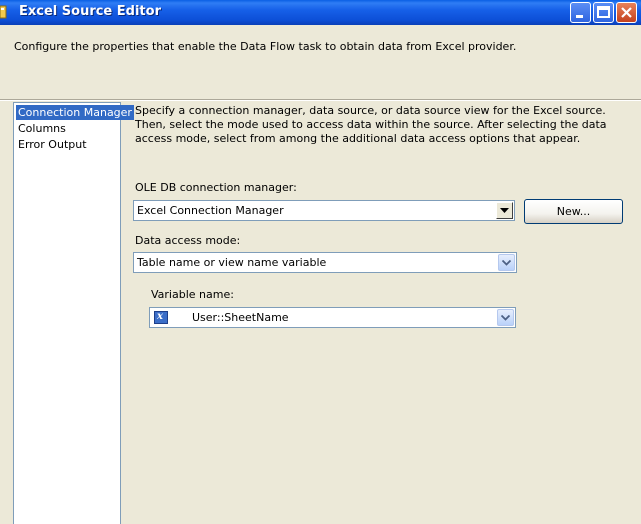  I want to click on minimize-button, so click(580, 12).